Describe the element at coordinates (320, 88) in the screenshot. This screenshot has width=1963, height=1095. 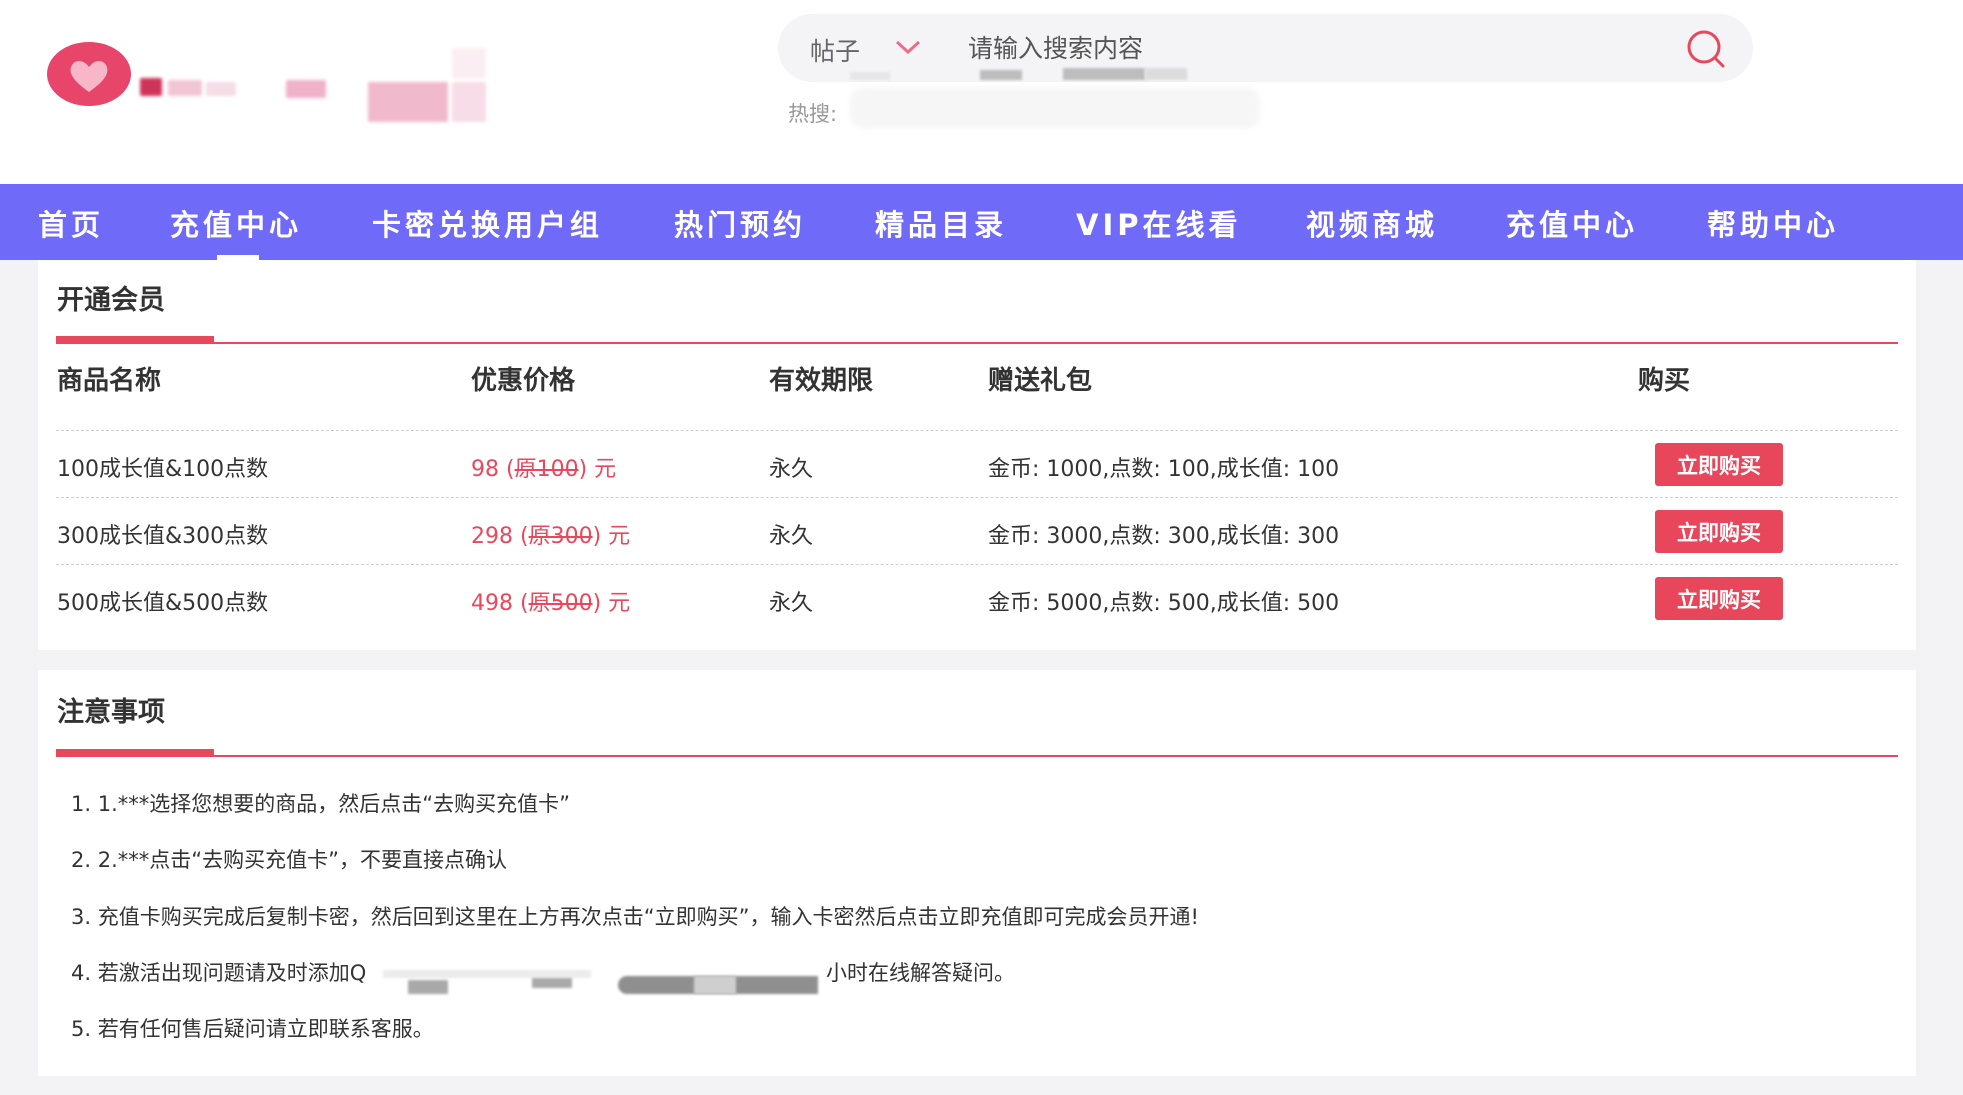
I see `site-name-redacted` at that location.